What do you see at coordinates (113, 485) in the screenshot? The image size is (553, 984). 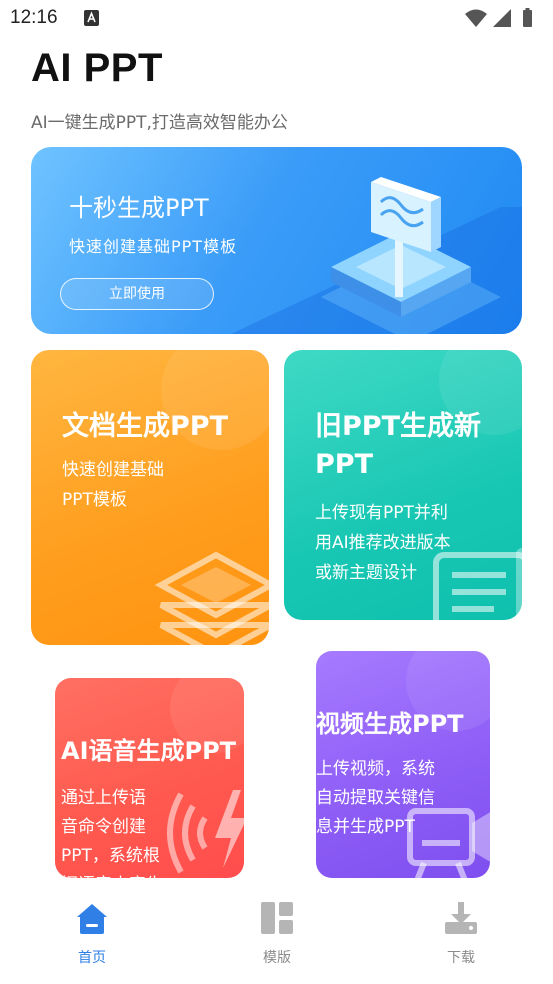 I see `card-description: 快速创建基础 PPT模板` at bounding box center [113, 485].